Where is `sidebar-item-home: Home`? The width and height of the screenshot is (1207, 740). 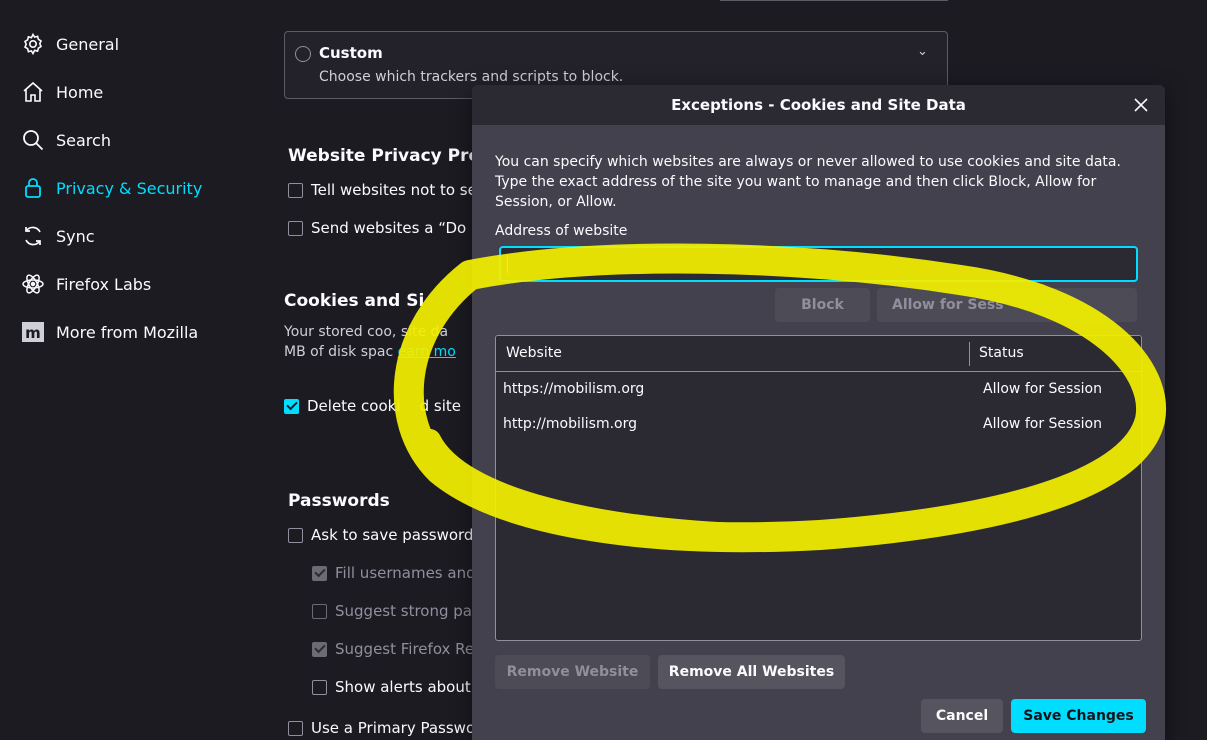
sidebar-item-home: Home is located at coordinates (61, 92).